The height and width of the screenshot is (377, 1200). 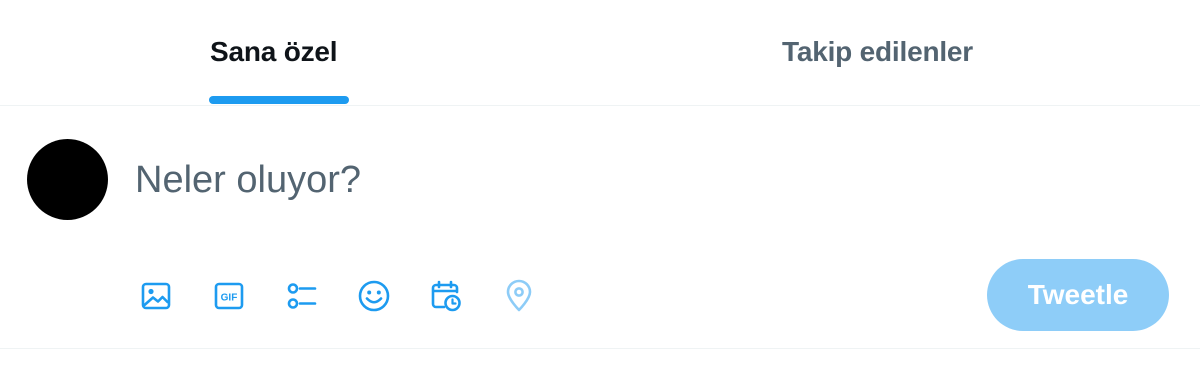 What do you see at coordinates (600, 348) in the screenshot?
I see `divider` at bounding box center [600, 348].